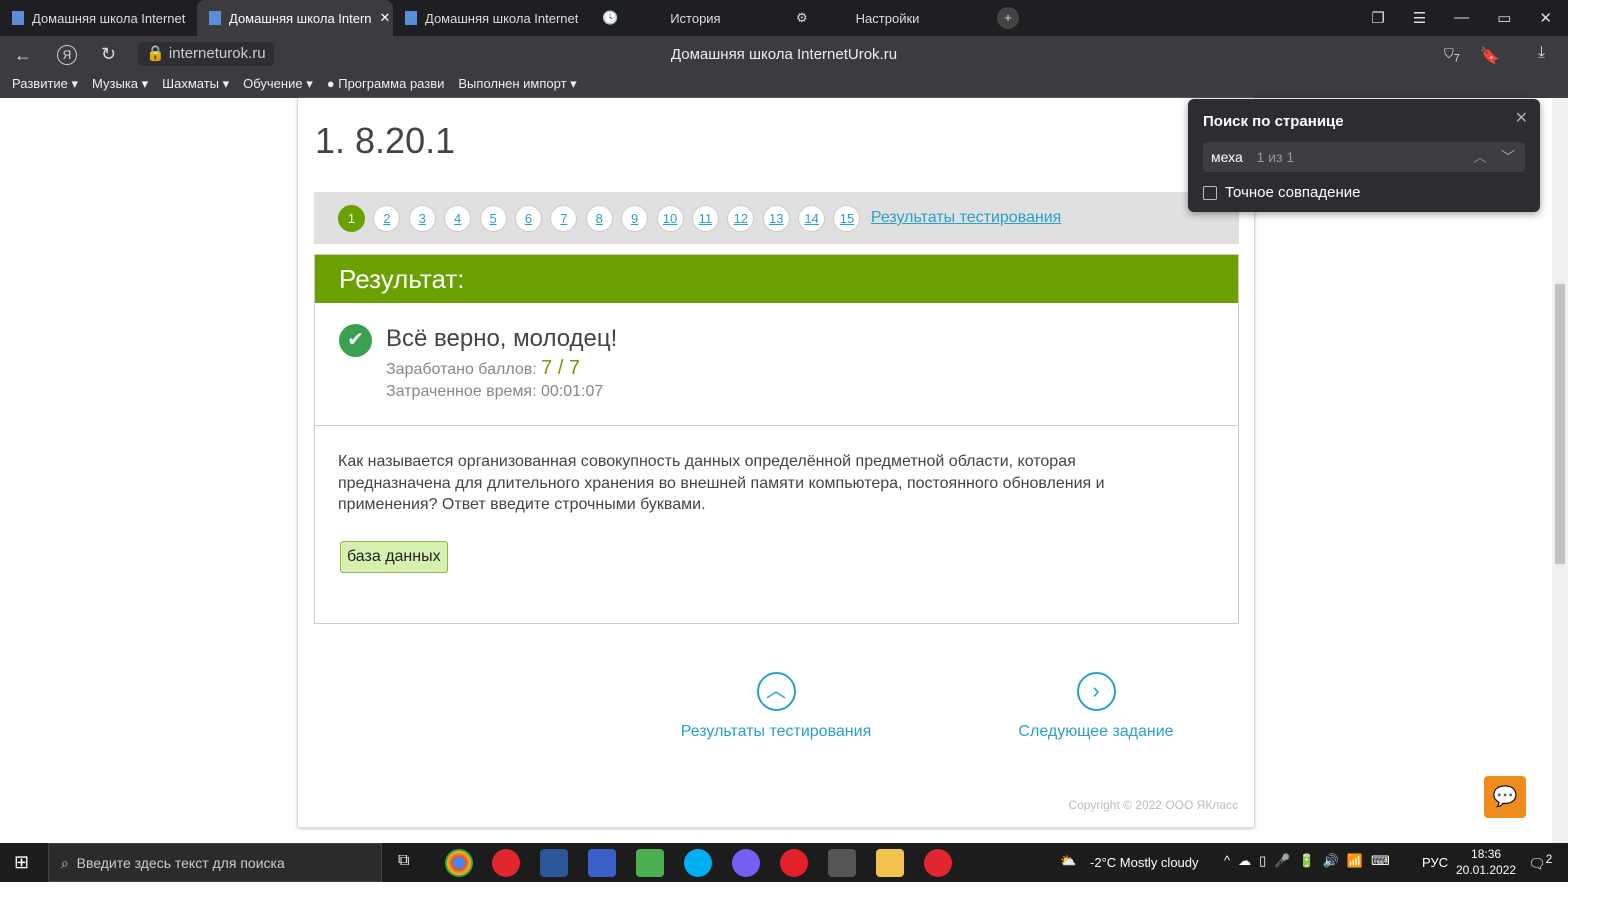 Image resolution: width=1600 pixels, height=900 pixels. I want to click on next-task-label: Следующее задание, so click(1096, 731).